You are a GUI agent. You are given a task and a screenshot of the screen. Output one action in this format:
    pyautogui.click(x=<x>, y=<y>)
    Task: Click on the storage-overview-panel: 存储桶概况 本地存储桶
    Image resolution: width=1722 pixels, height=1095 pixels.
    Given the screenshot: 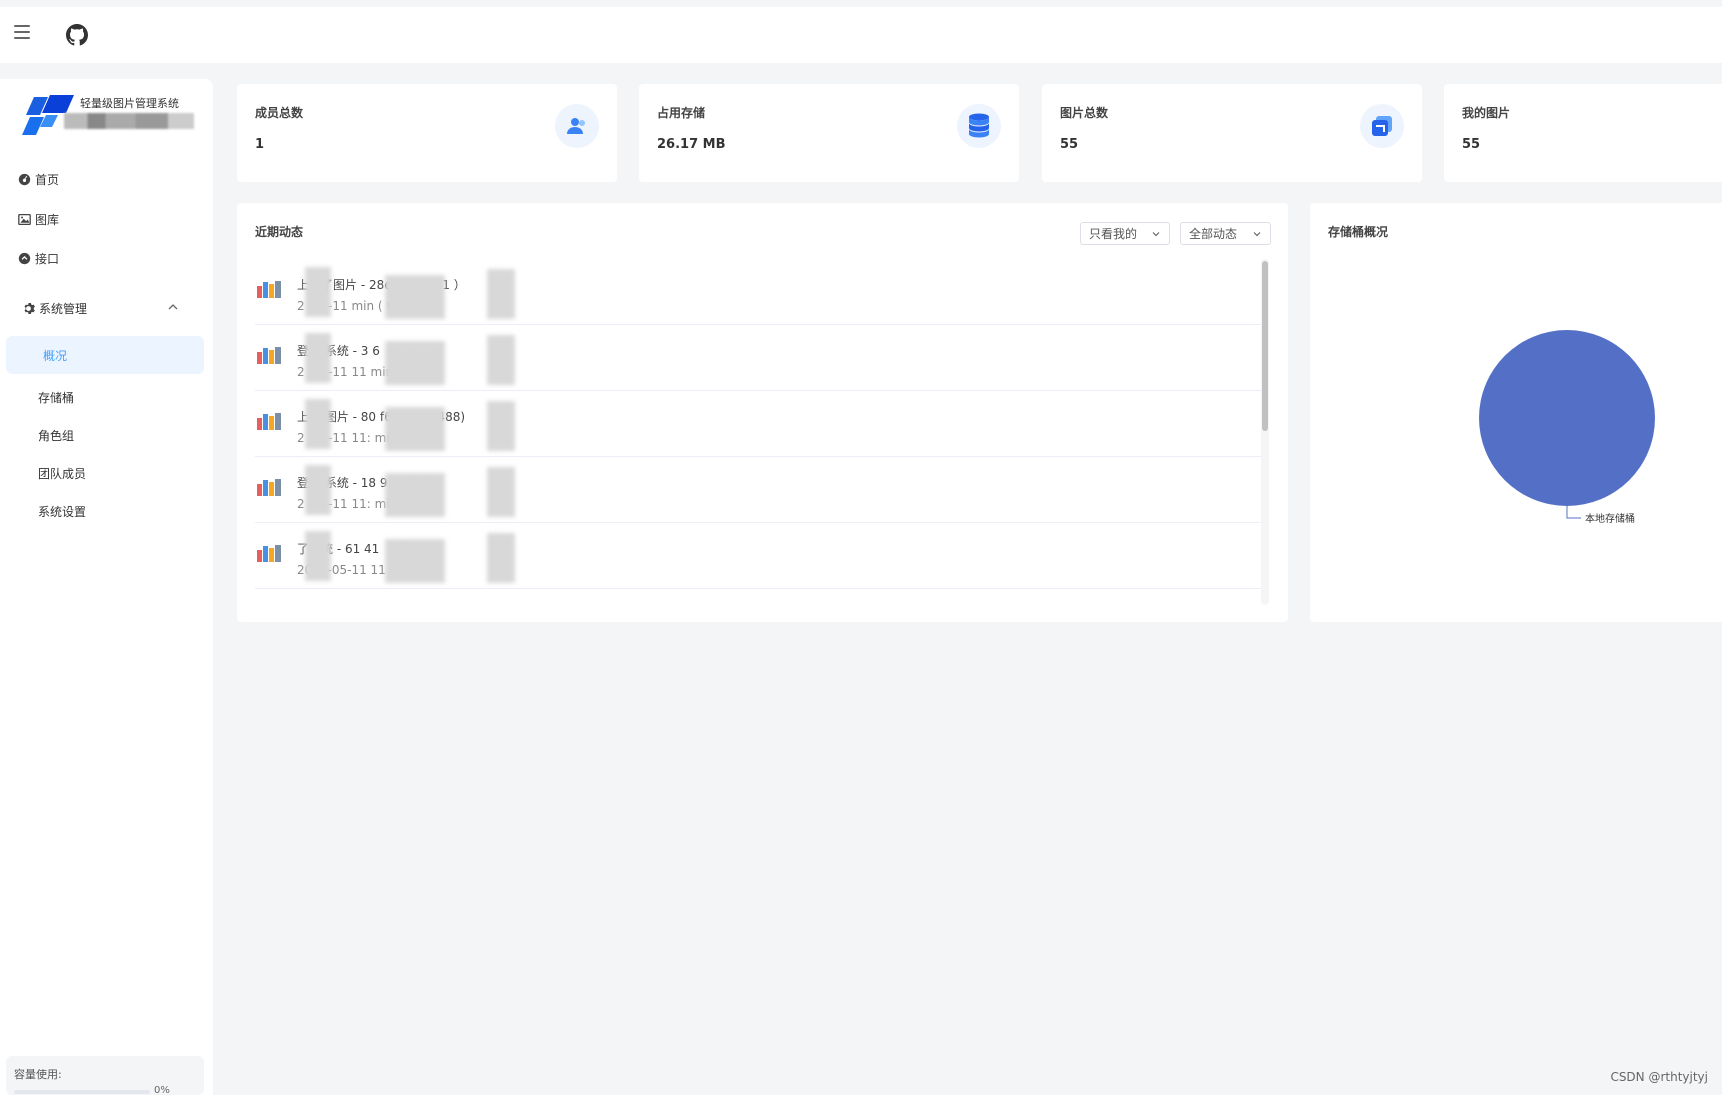 What is the action you would take?
    pyautogui.click(x=1516, y=412)
    